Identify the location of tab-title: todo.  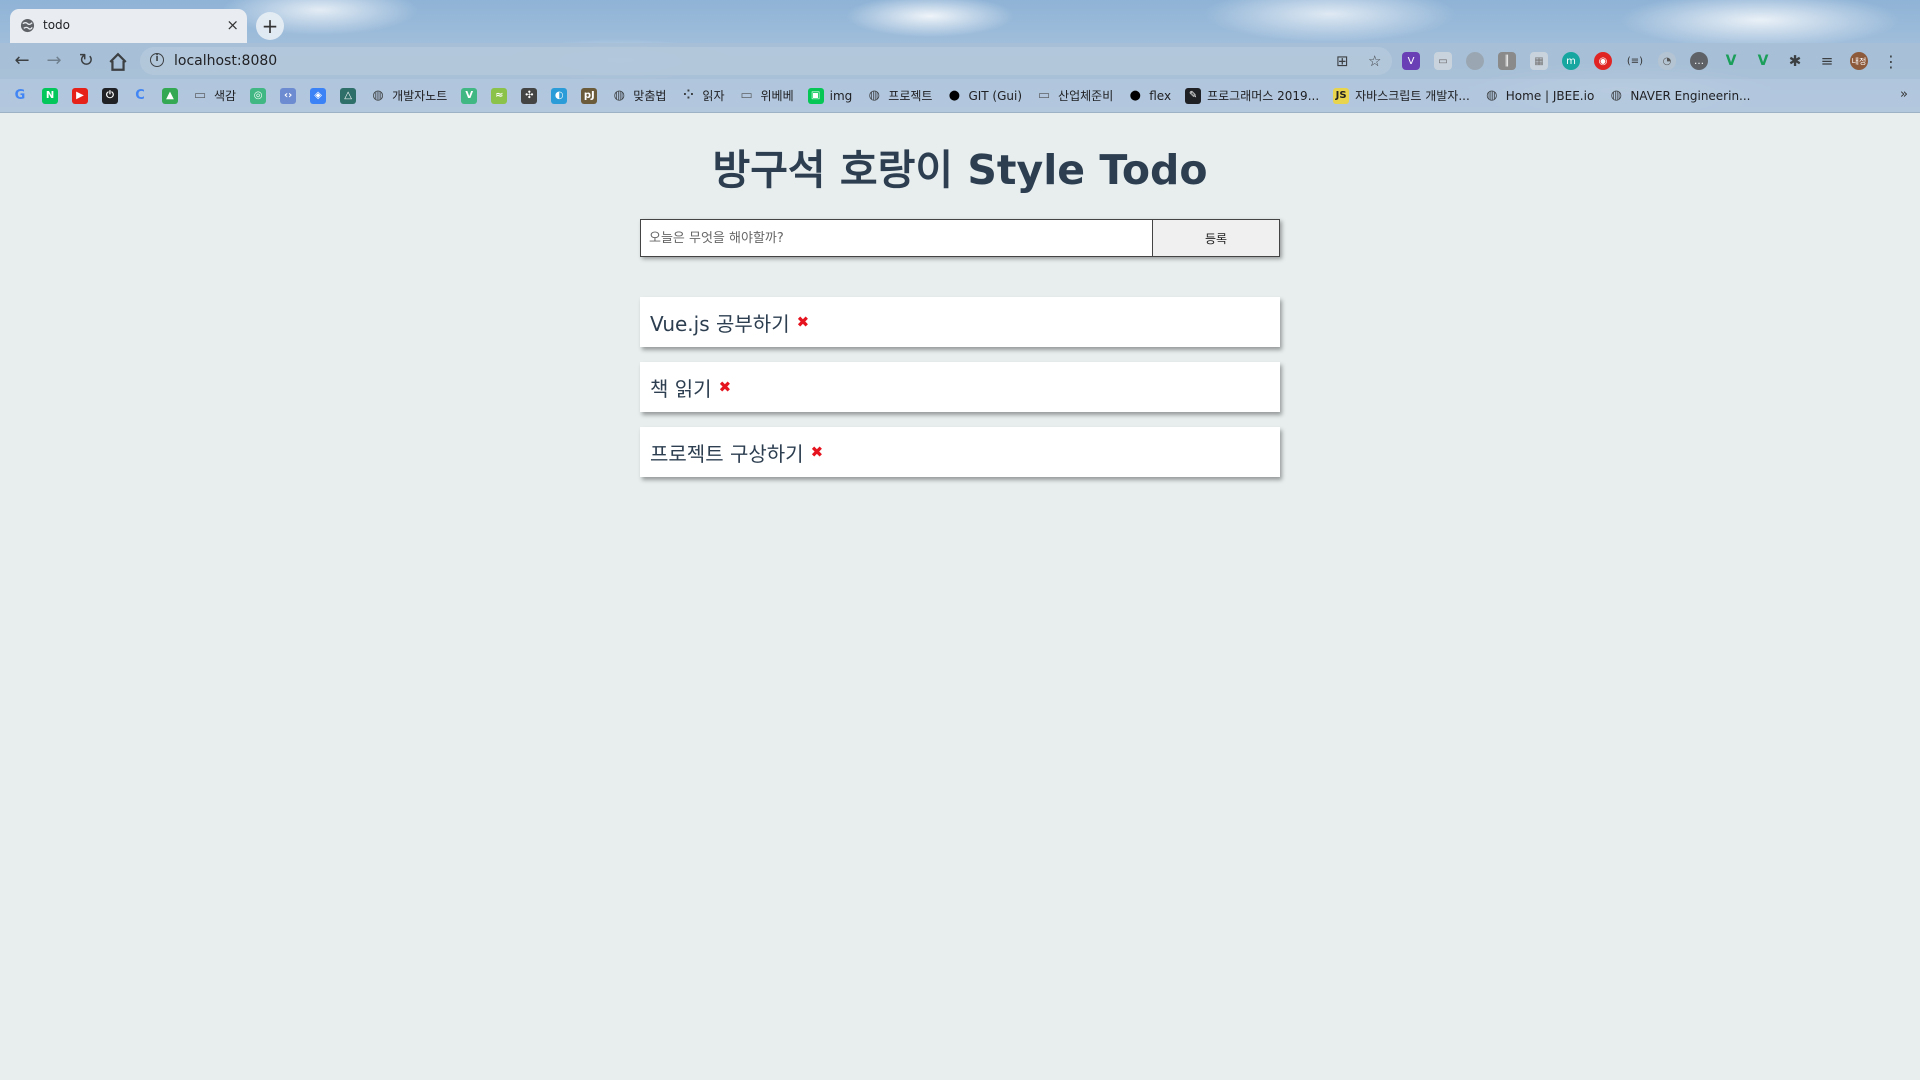
(57, 25).